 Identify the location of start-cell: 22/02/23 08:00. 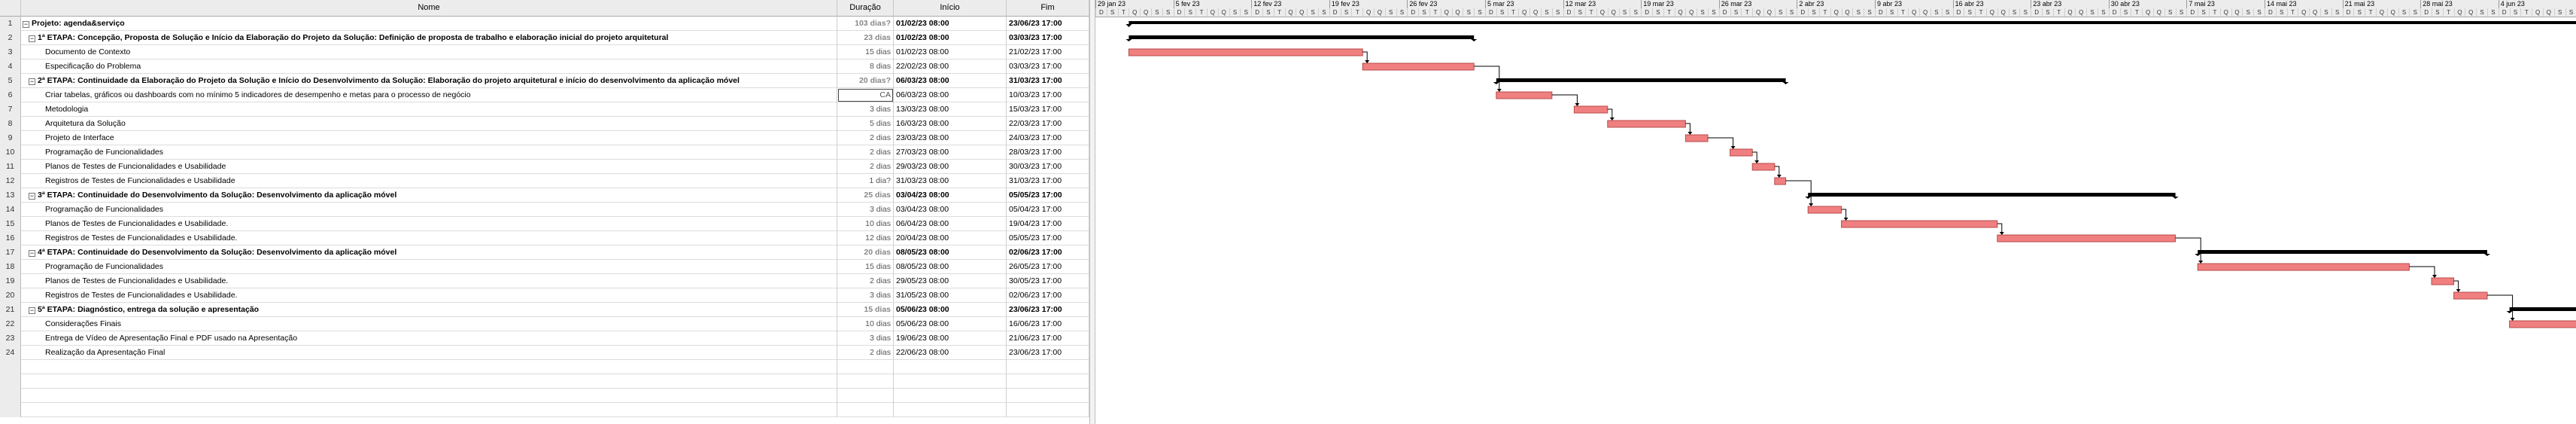
(951, 66).